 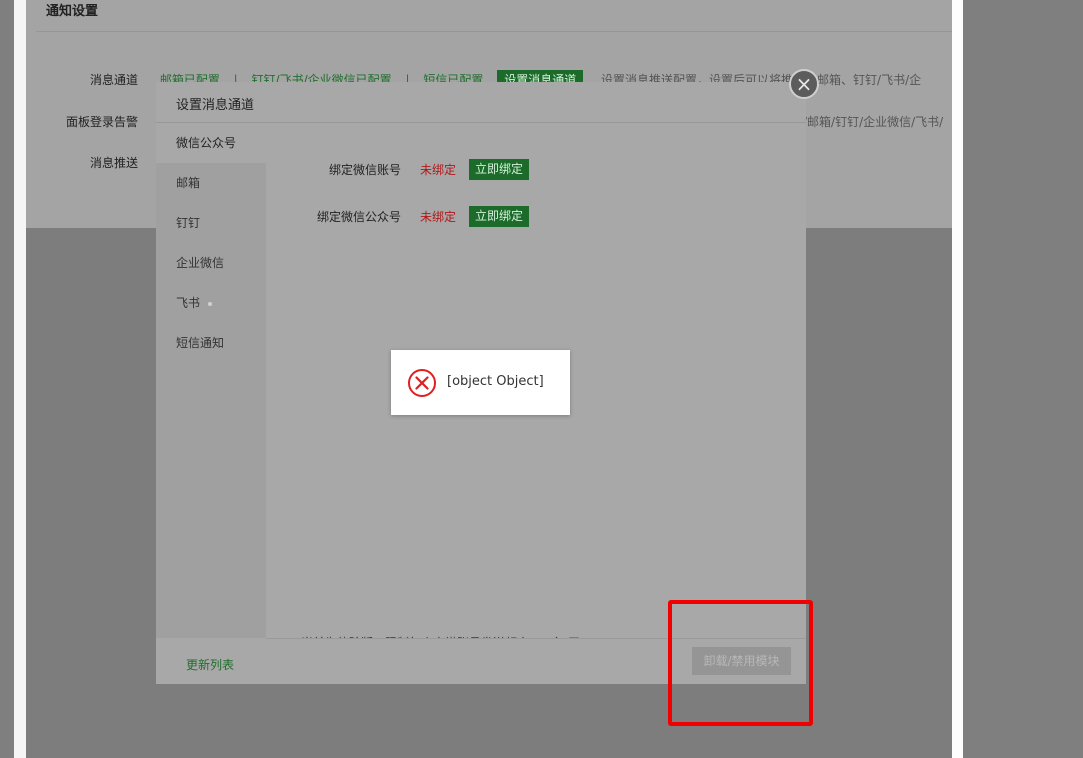 I want to click on bind-wechat-official-label: 绑定微信公众号, so click(x=358, y=217).